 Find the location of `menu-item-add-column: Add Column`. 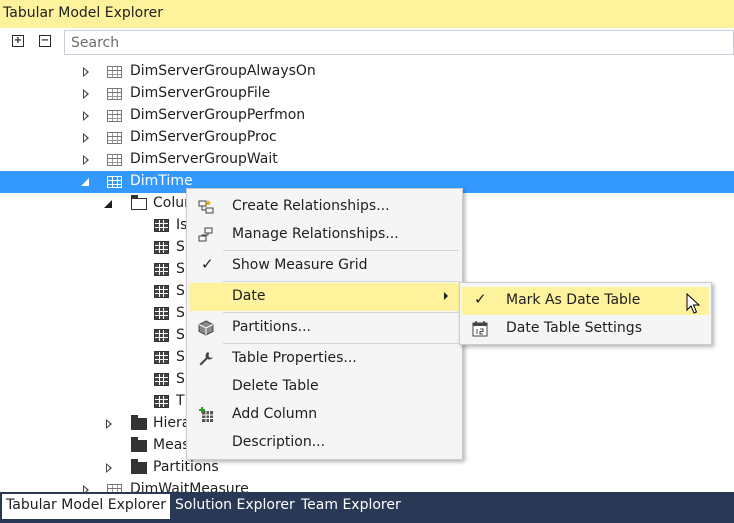

menu-item-add-column: Add Column is located at coordinates (324, 415).